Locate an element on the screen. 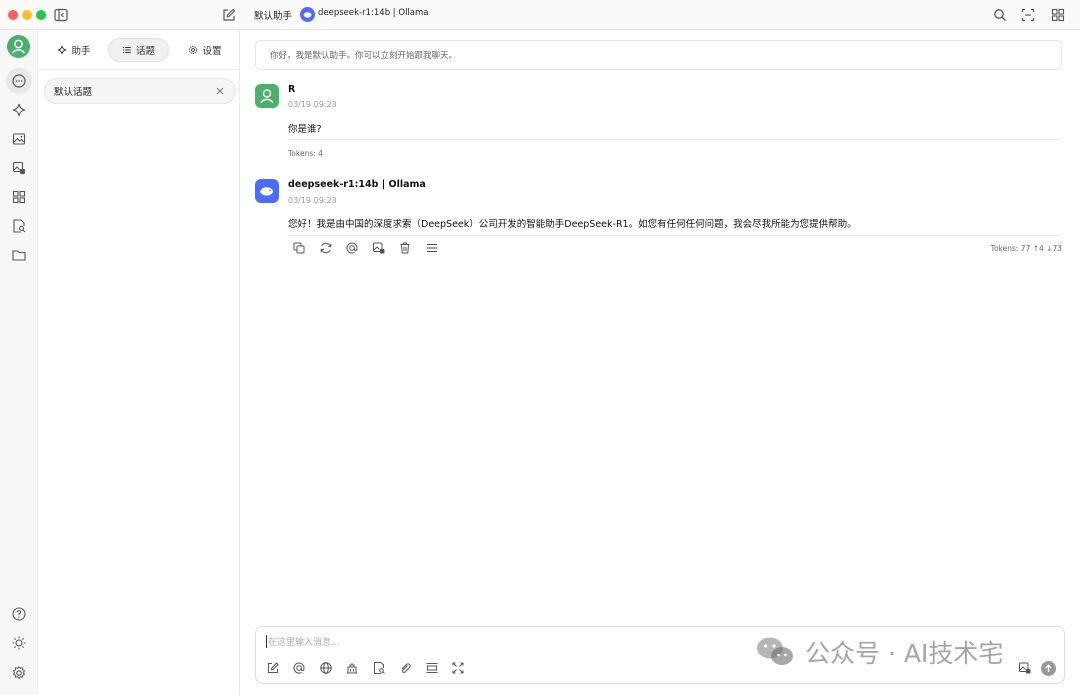  watermark: 公众号 · AI技术宅 is located at coordinates (879, 652).